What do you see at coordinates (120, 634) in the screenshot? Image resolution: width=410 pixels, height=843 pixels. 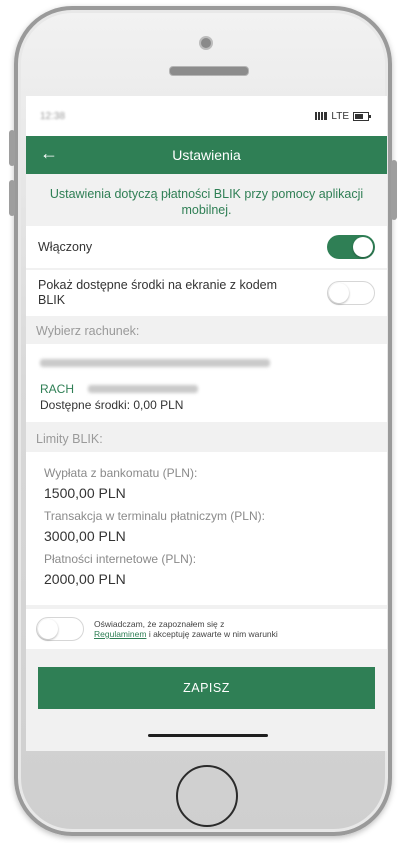 I see `regulations-link: Regulaminem` at bounding box center [120, 634].